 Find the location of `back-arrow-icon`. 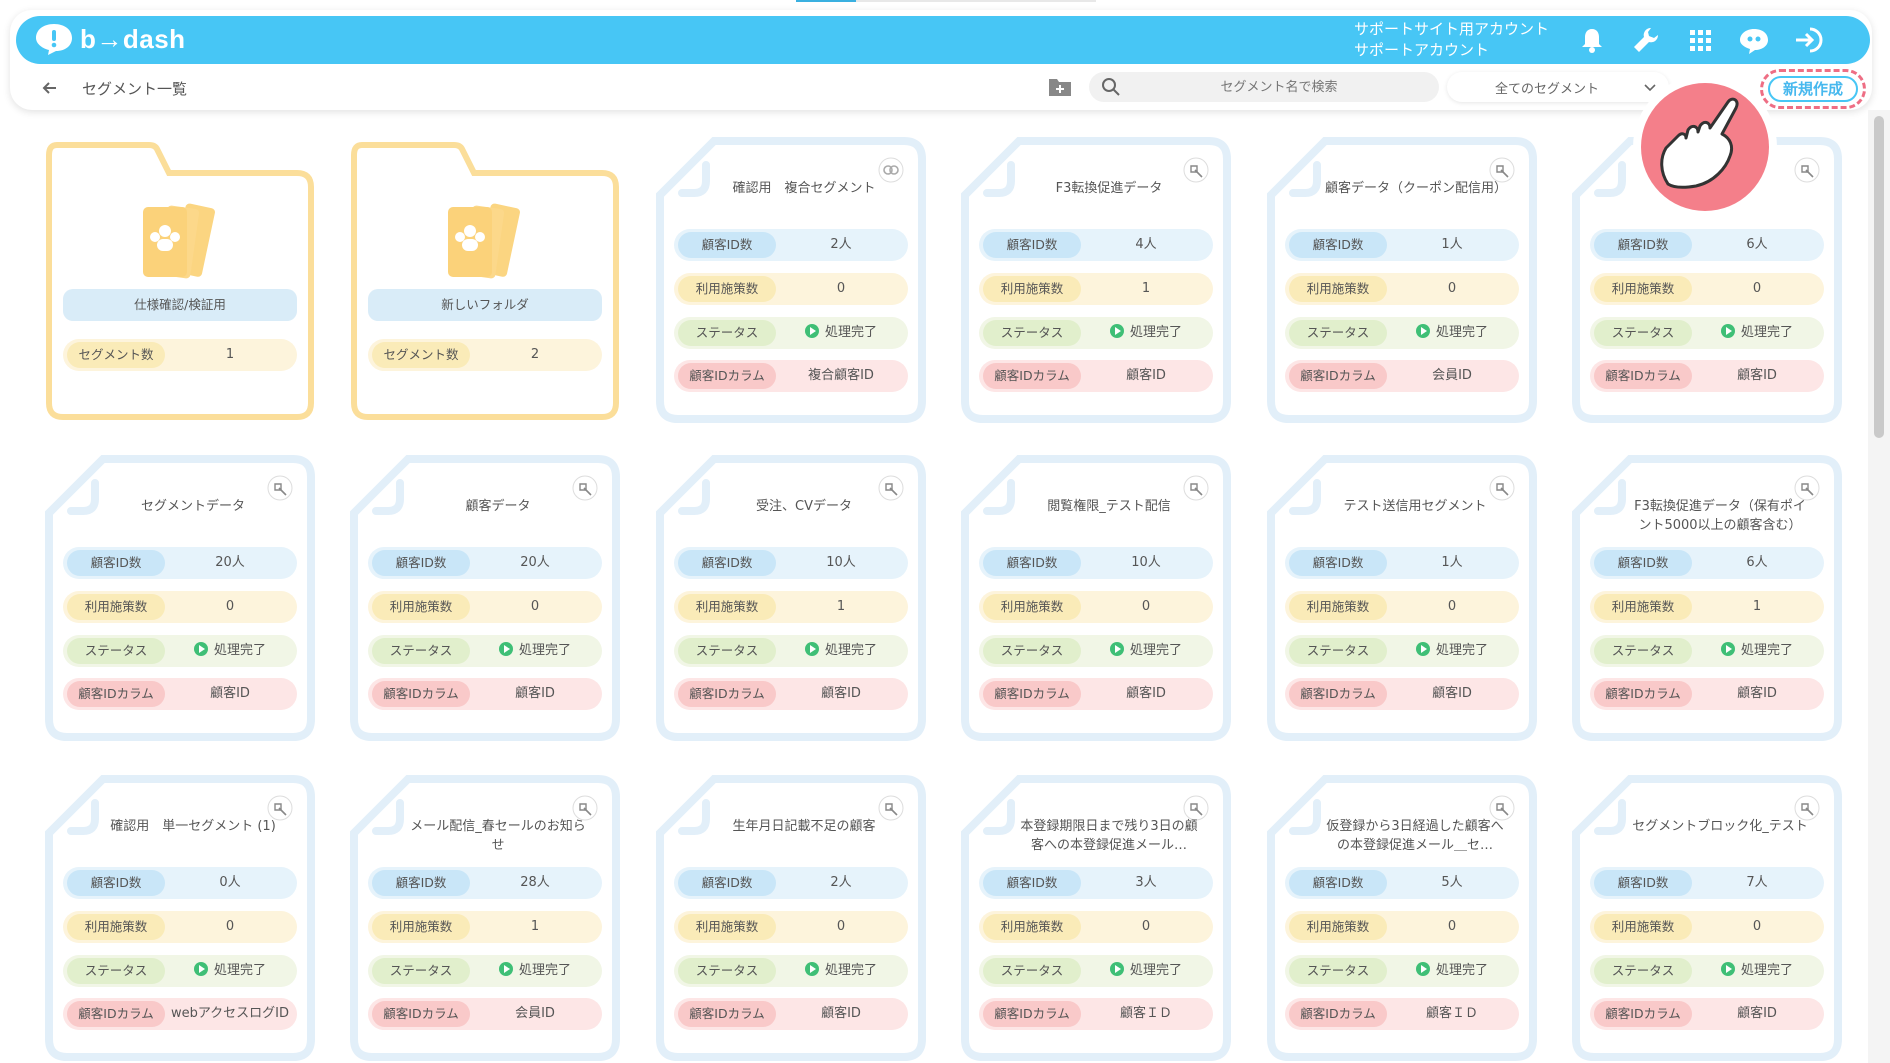

back-arrow-icon is located at coordinates (50, 88).